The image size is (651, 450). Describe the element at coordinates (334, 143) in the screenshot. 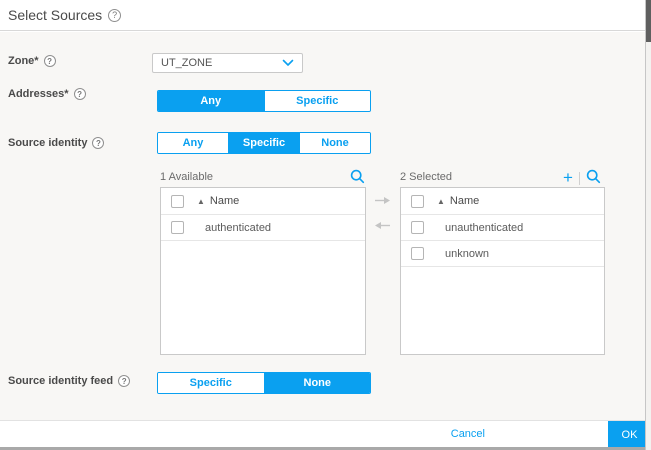

I see `source-identity-none-button: None` at that location.